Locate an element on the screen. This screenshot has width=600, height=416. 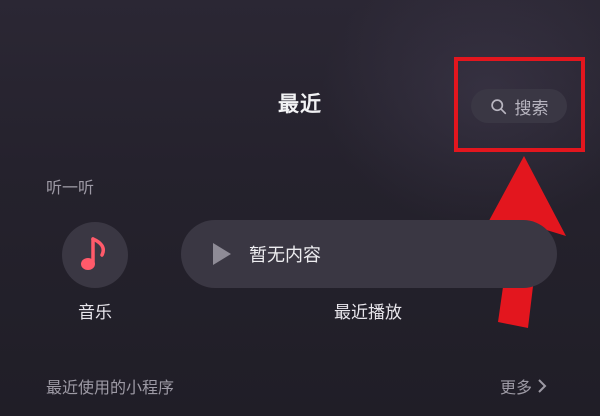
music-label: 音乐 is located at coordinates (95, 313).